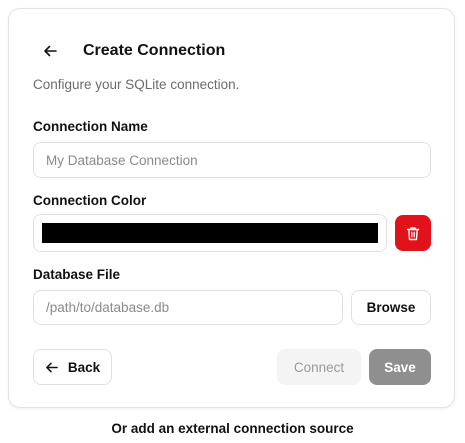 This screenshot has height=443, width=465. What do you see at coordinates (319, 367) in the screenshot?
I see `connect-button: Connect` at bounding box center [319, 367].